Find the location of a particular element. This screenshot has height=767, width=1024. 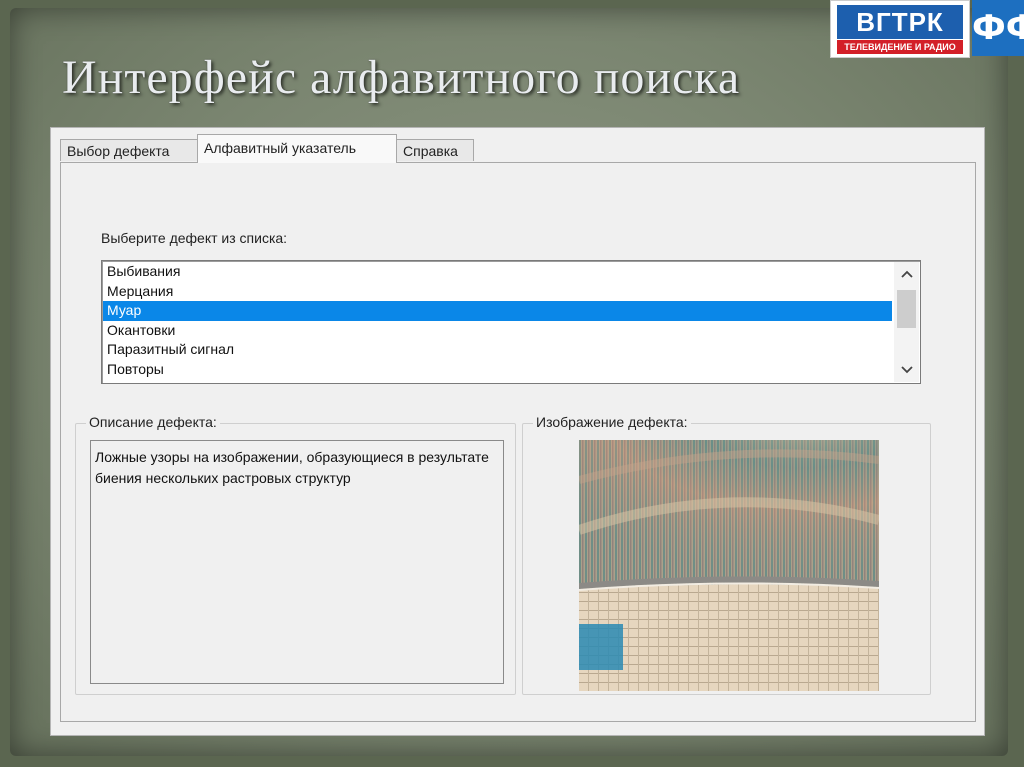

moire-photo is located at coordinates (729, 565).